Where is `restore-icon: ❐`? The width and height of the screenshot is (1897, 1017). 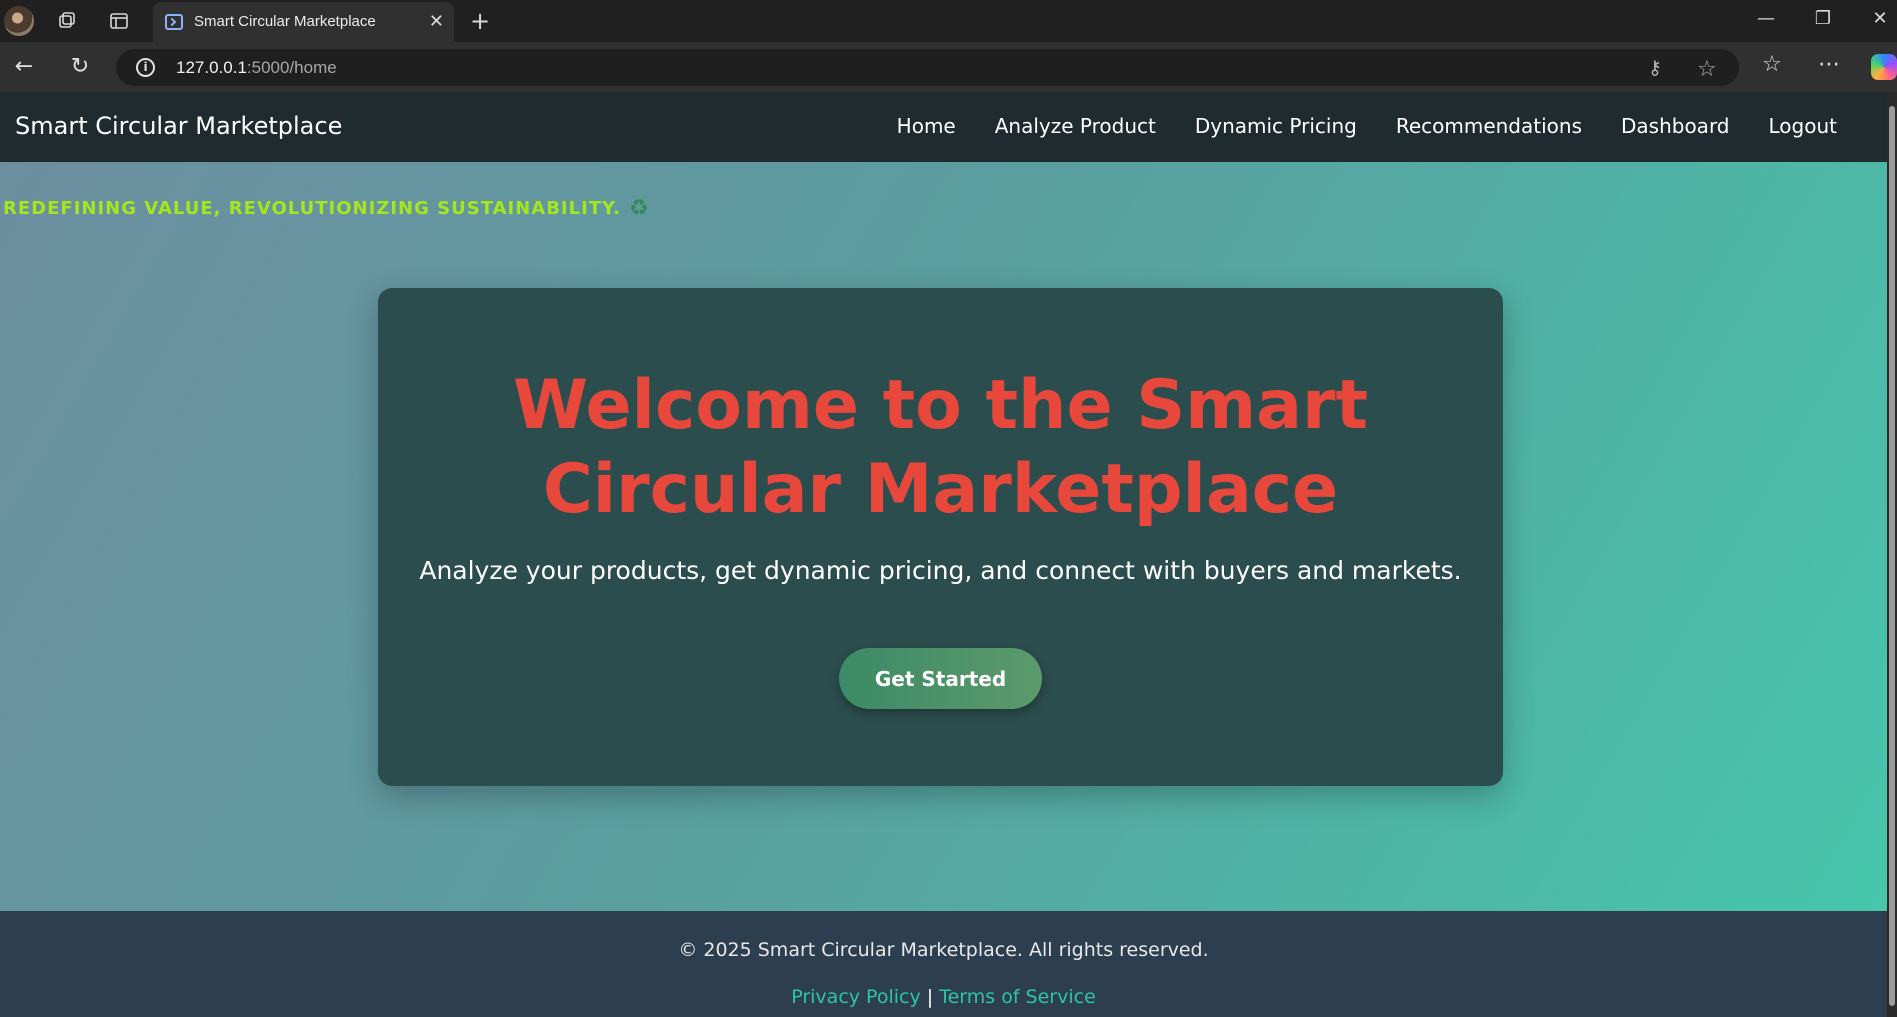
restore-icon: ❐ is located at coordinates (1823, 18).